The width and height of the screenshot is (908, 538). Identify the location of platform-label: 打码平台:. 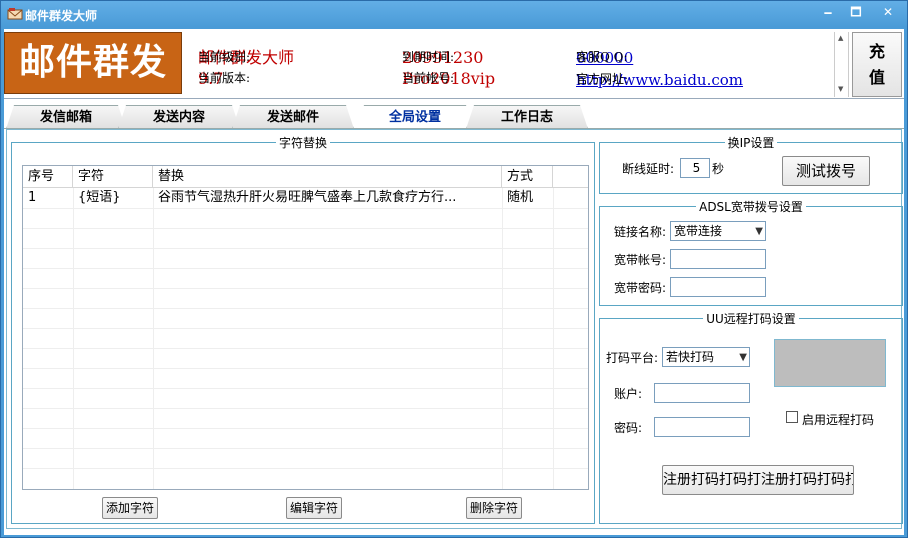
(632, 358).